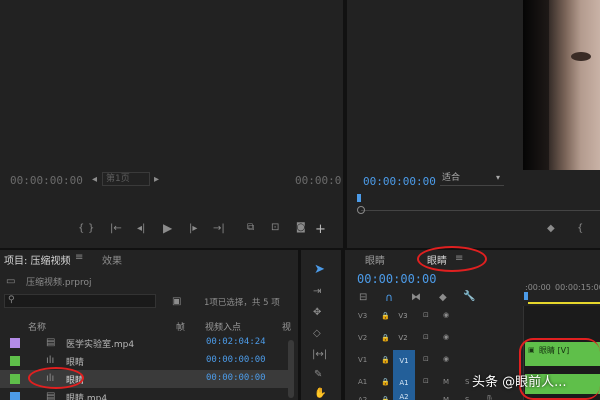  What do you see at coordinates (389, 297) in the screenshot?
I see `snap-magnet-icon: ∩` at bounding box center [389, 297].